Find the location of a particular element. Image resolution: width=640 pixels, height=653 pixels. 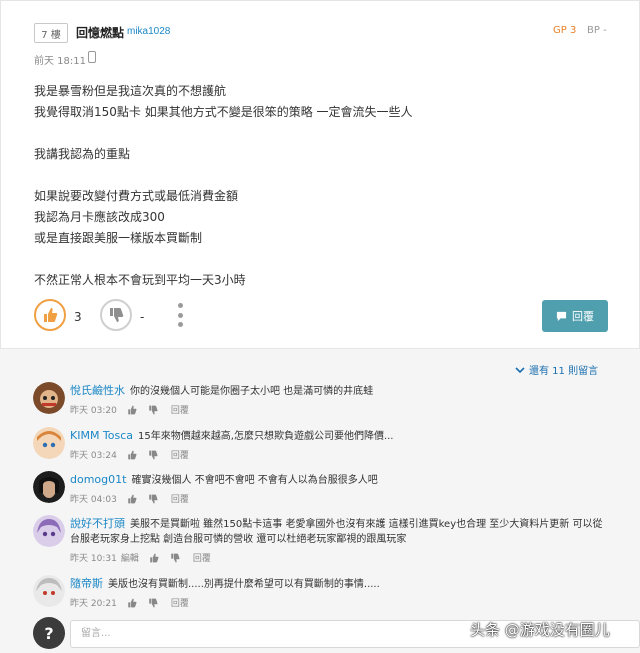

comment-meta: 昨天 20:21 回覆 is located at coordinates (129, 602).